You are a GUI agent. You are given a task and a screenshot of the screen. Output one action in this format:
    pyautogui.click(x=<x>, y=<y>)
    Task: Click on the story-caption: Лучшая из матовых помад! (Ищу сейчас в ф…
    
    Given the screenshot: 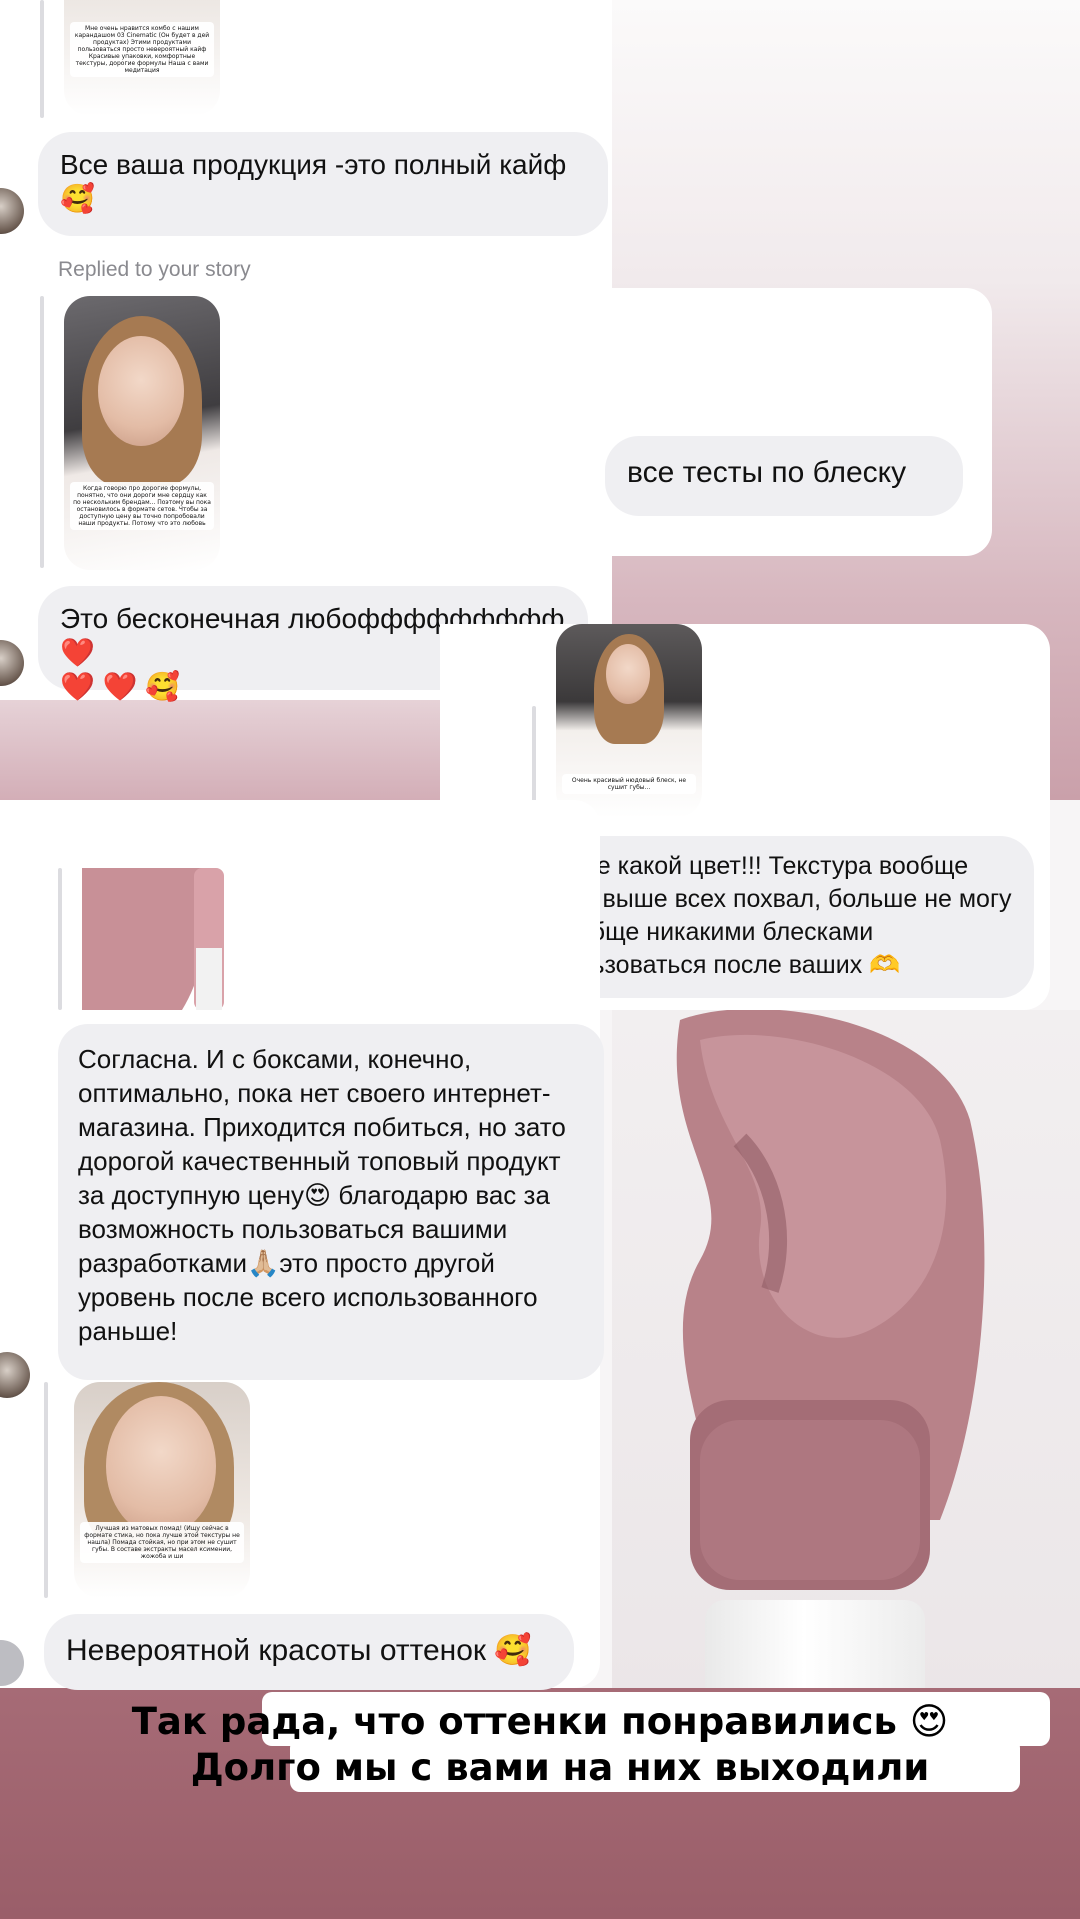 What is the action you would take?
    pyautogui.click(x=162, y=1542)
    